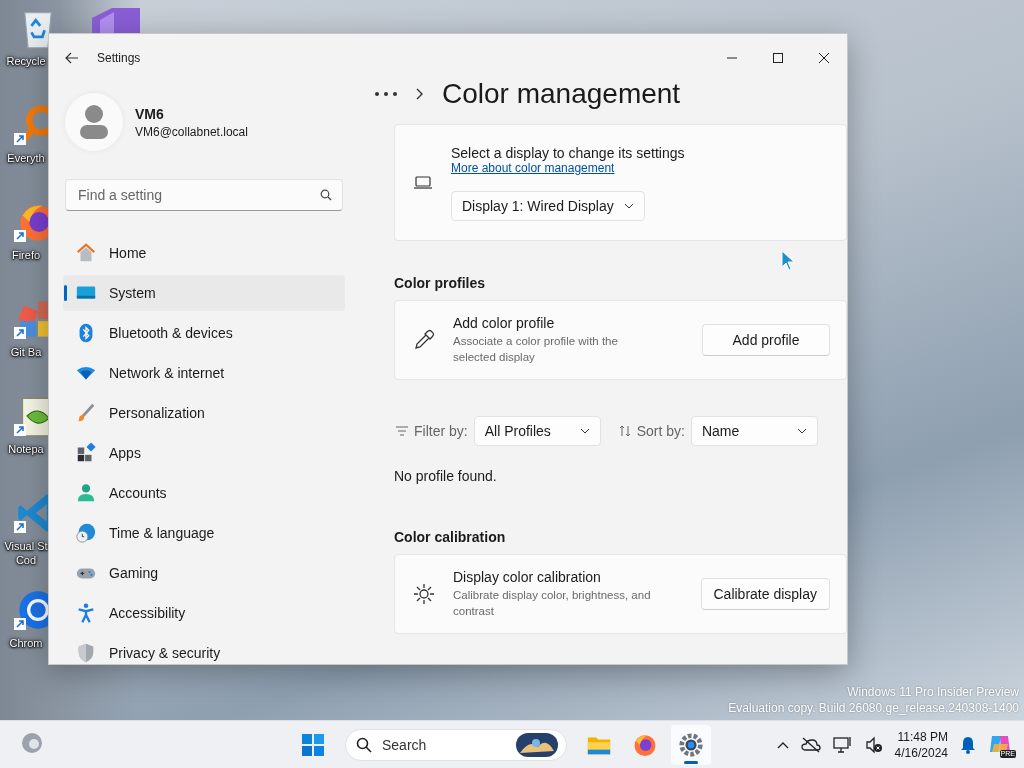 The height and width of the screenshot is (768, 1024). What do you see at coordinates (765, 594) in the screenshot?
I see `card-button: Calibrate display` at bounding box center [765, 594].